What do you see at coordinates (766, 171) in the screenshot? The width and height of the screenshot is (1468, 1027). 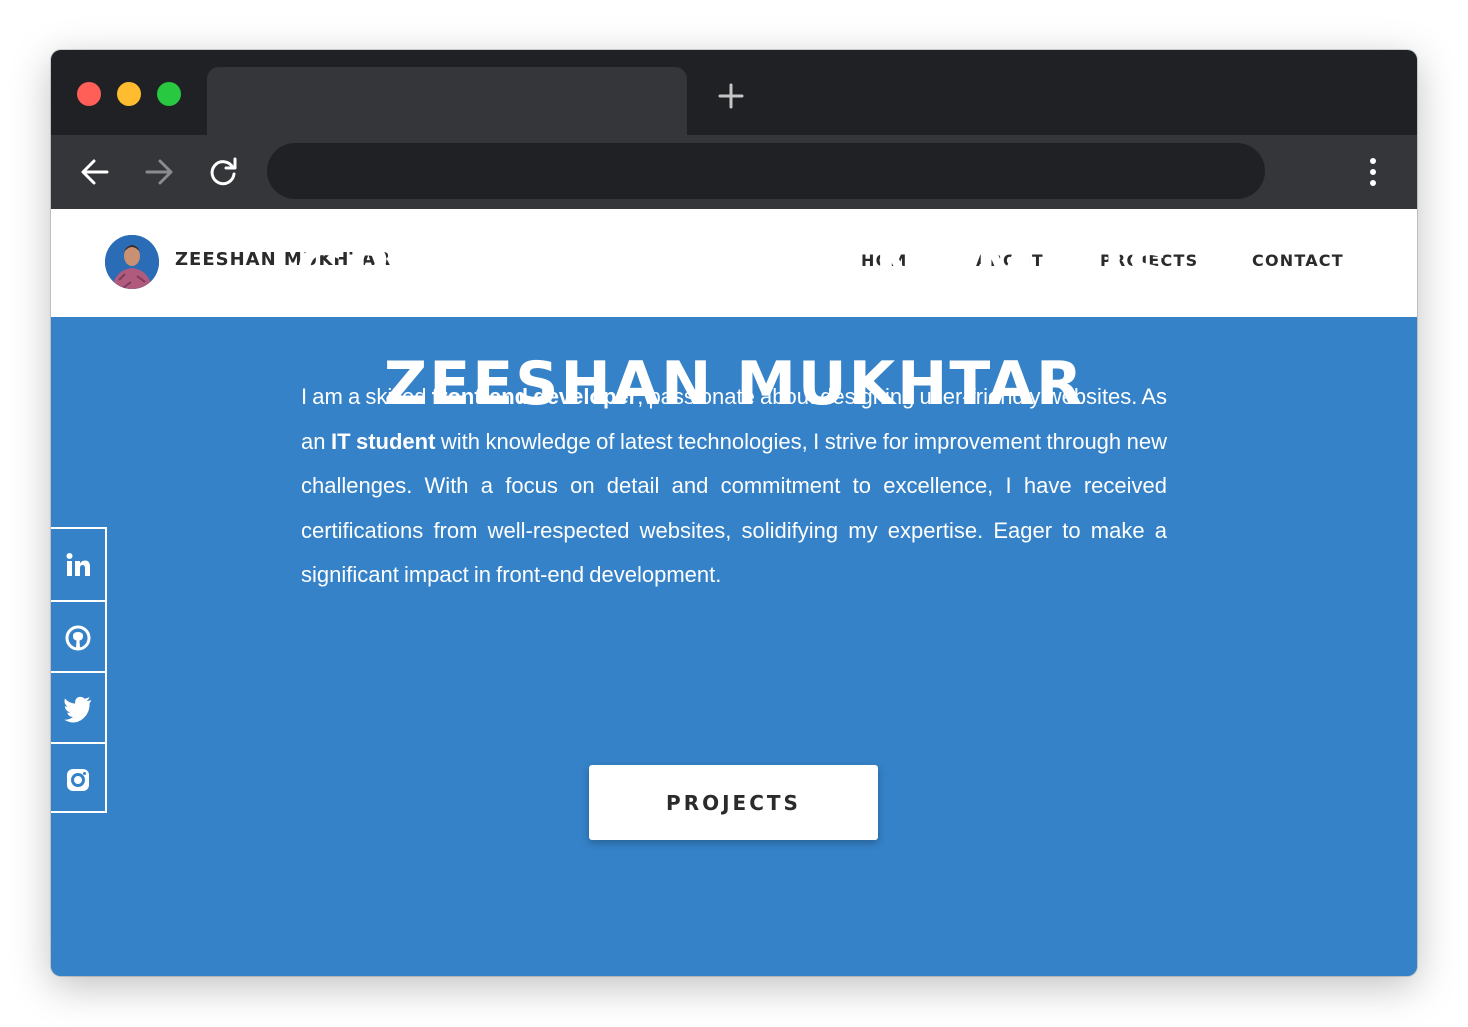 I see `address-bar` at bounding box center [766, 171].